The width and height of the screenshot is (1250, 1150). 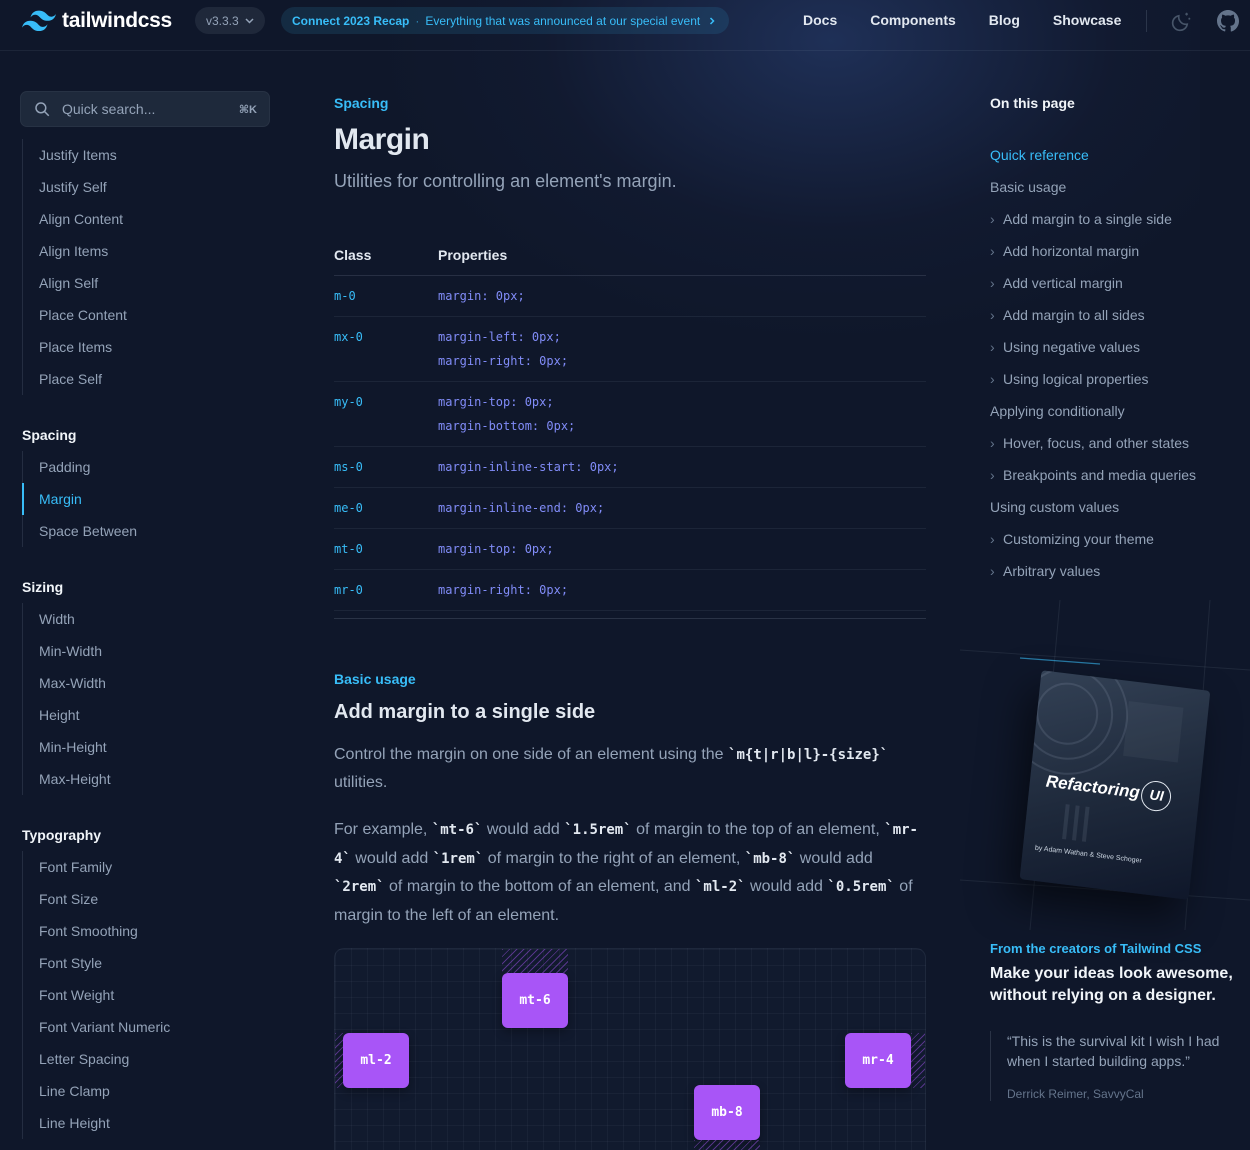 What do you see at coordinates (820, 20) in the screenshot?
I see `nav-docs: Docs` at bounding box center [820, 20].